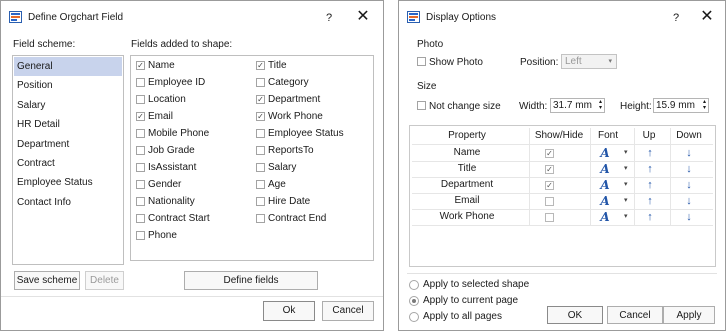 Image resolution: width=726 pixels, height=331 pixels. What do you see at coordinates (461, 17) in the screenshot?
I see `dialog-title: Display Options` at bounding box center [461, 17].